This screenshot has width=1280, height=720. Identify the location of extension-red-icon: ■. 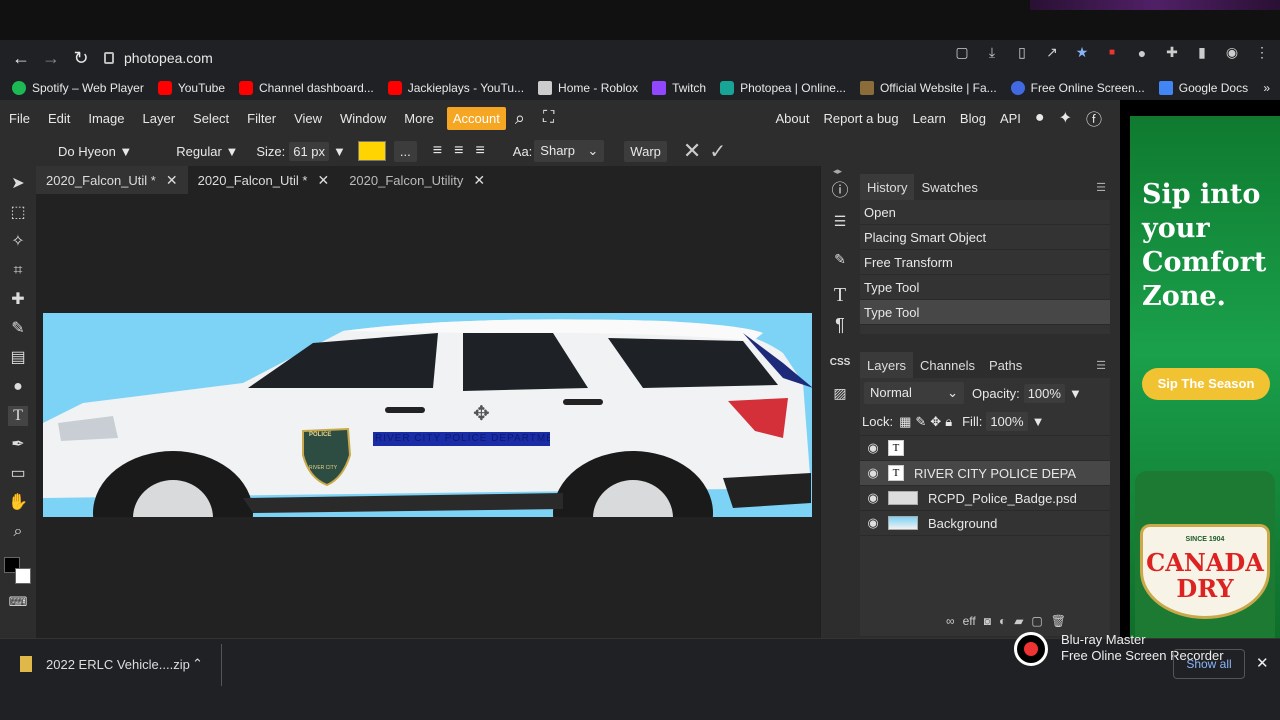
(1112, 52).